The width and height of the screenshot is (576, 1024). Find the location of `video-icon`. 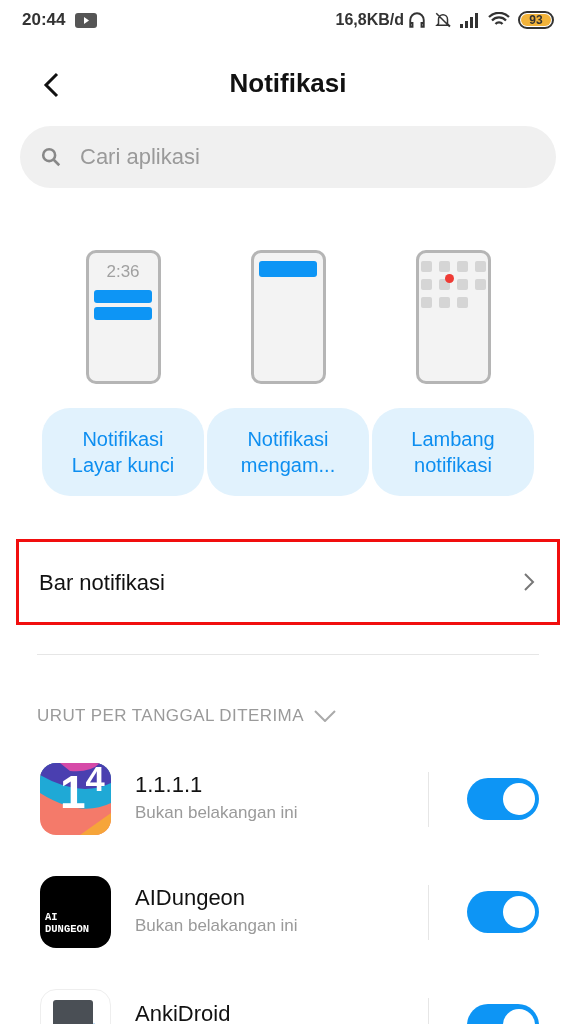

video-icon is located at coordinates (86, 20).